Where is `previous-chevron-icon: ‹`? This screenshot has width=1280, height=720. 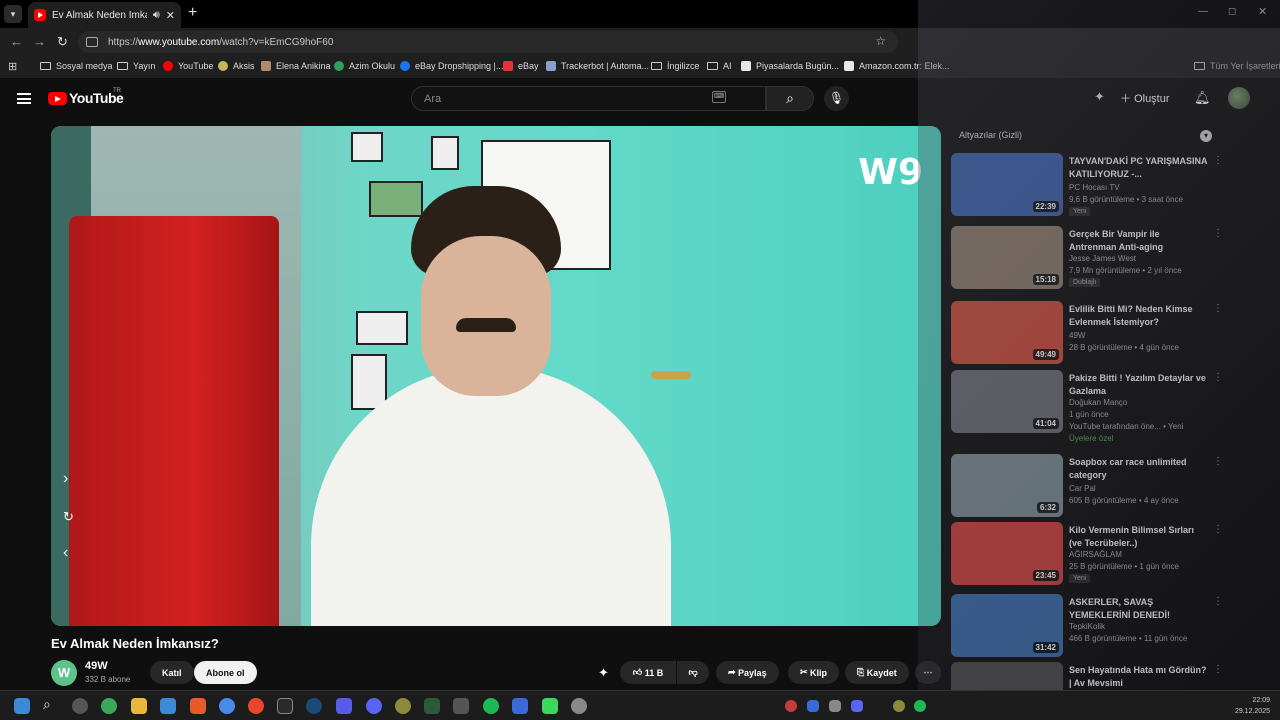 previous-chevron-icon: ‹ is located at coordinates (65, 553).